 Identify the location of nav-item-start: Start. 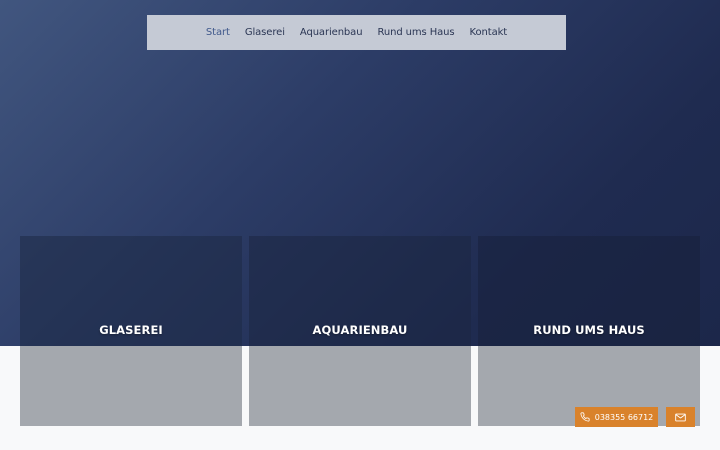
(218, 32).